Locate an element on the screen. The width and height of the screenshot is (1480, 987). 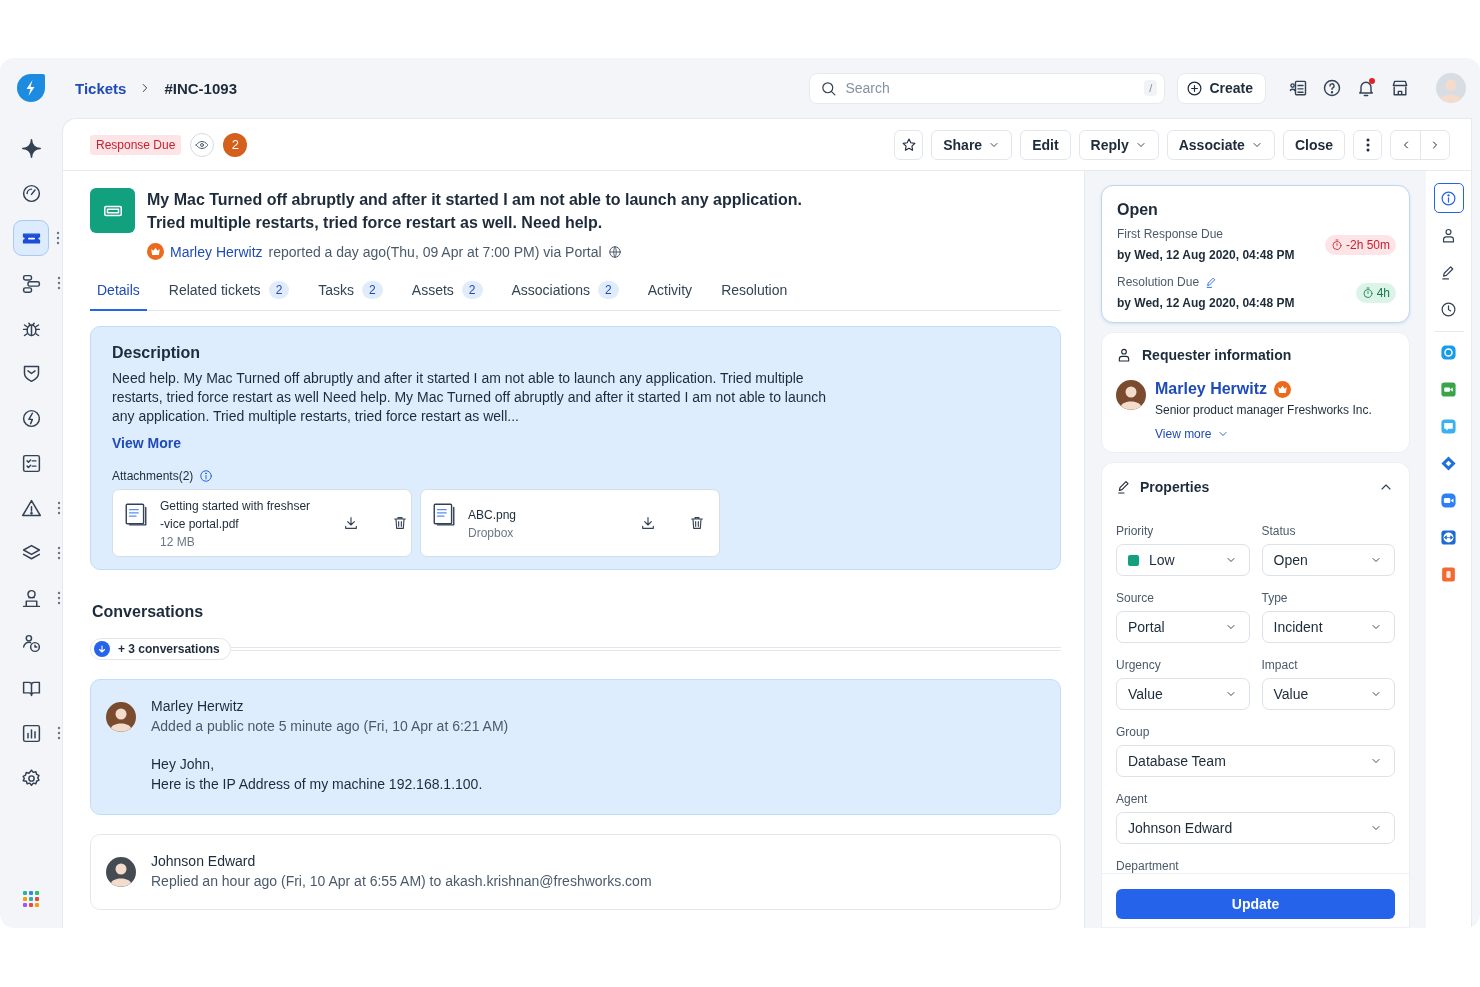
create-button: Create is located at coordinates (1221, 88).